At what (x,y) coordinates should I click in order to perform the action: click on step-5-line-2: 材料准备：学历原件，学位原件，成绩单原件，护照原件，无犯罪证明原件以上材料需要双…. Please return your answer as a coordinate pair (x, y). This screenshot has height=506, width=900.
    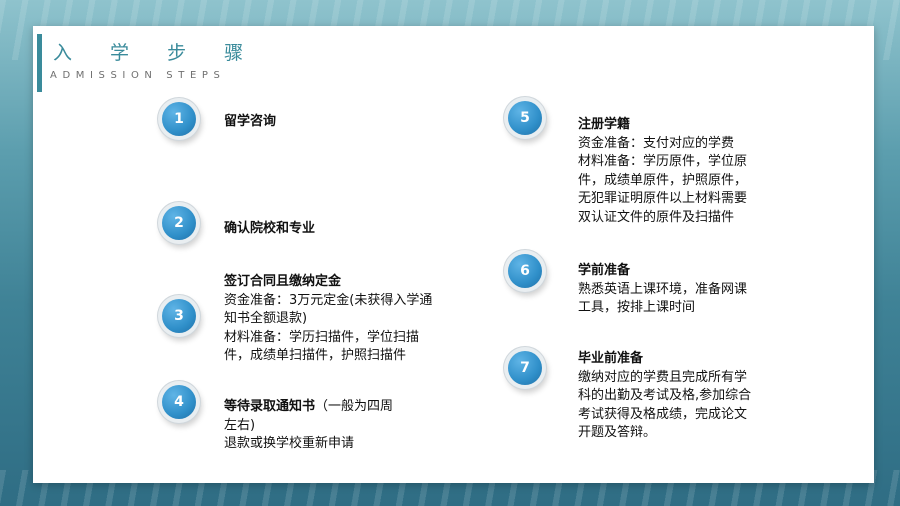
    Looking at the image, I should click on (663, 189).